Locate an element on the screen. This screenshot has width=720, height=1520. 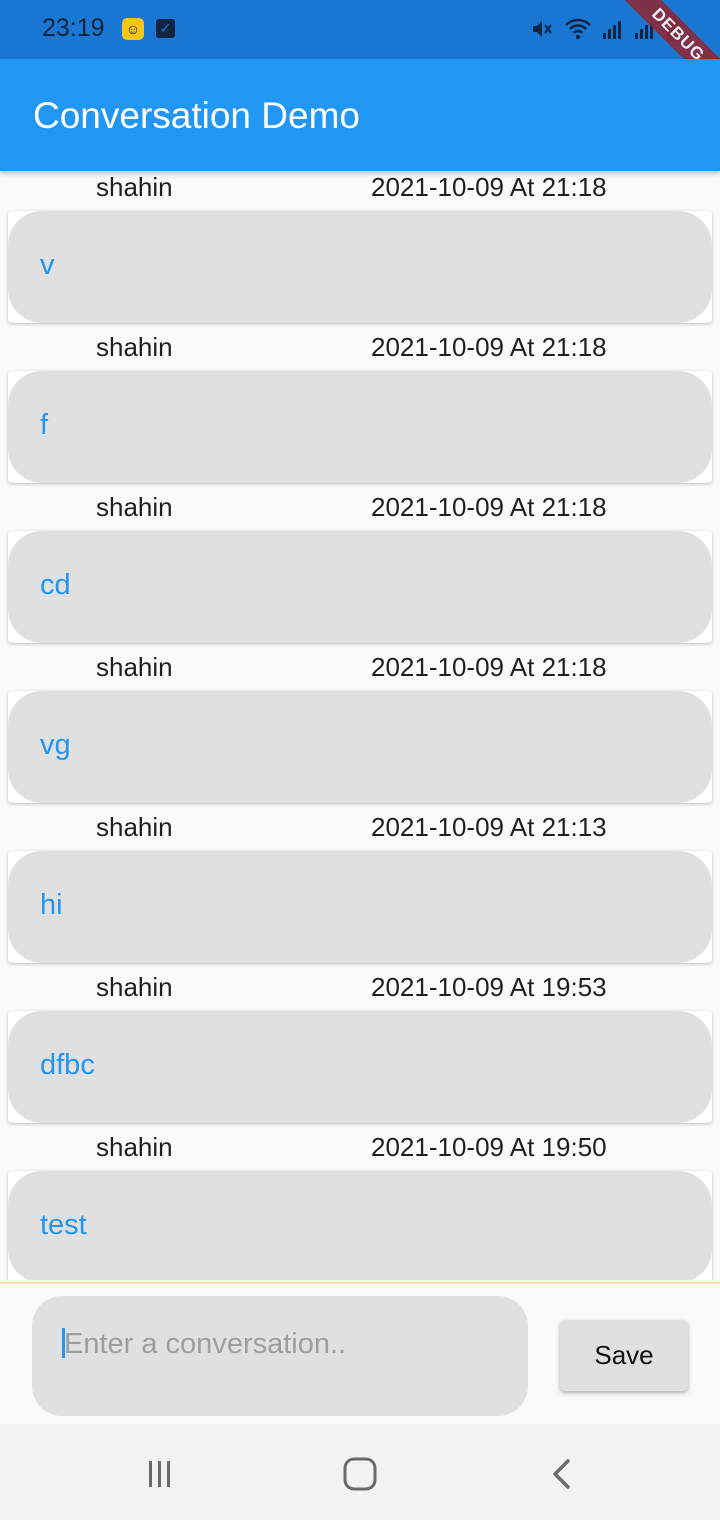
signal-icon is located at coordinates (612, 30).